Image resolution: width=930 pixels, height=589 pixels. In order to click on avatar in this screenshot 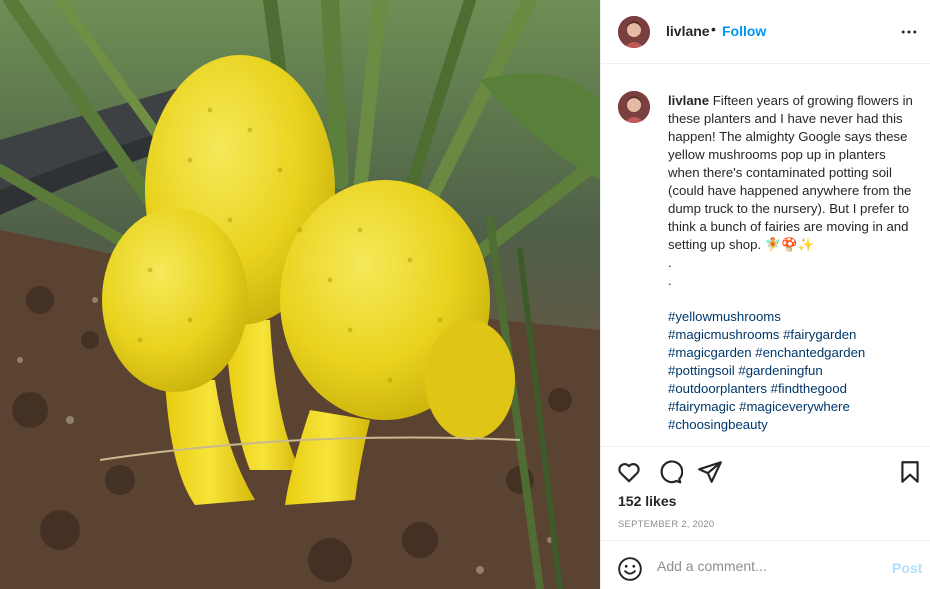, I will do `click(634, 32)`.